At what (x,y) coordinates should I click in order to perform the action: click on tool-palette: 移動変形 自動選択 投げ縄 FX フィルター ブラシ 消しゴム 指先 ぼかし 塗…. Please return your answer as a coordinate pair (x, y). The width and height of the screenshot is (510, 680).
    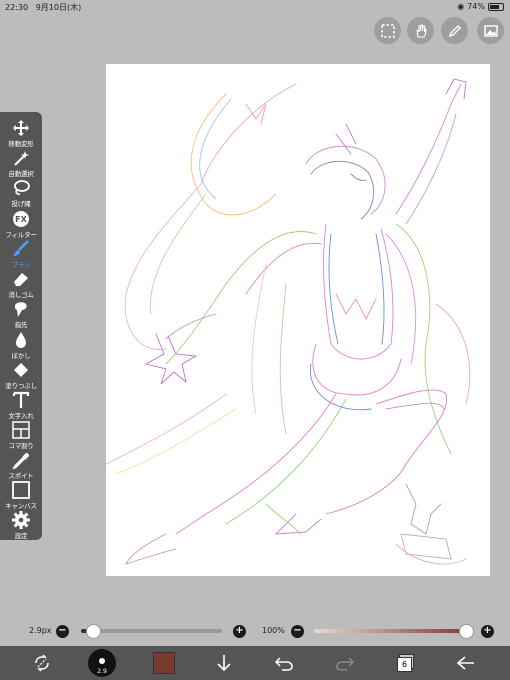
    Looking at the image, I should click on (21, 326).